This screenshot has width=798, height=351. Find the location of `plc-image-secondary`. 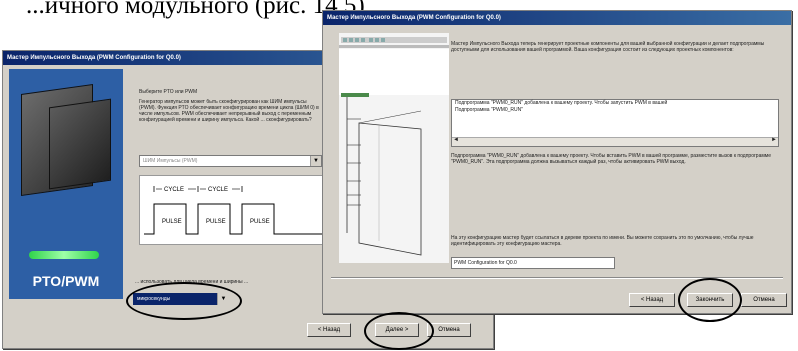

plc-image-secondary is located at coordinates (80, 144).